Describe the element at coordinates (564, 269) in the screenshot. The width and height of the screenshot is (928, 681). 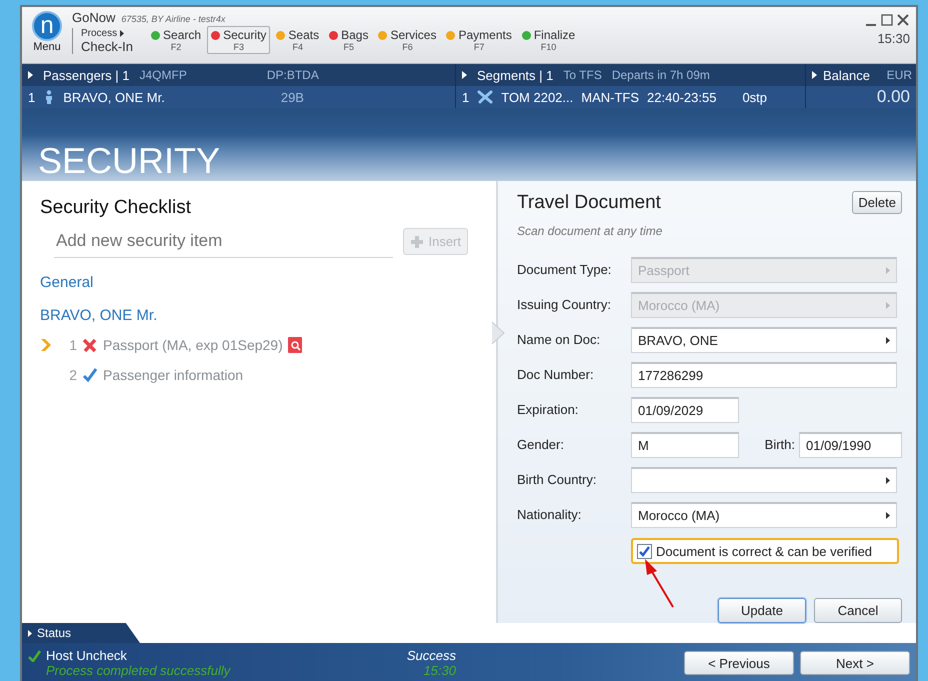
I see `field-label: Document Type:` at that location.